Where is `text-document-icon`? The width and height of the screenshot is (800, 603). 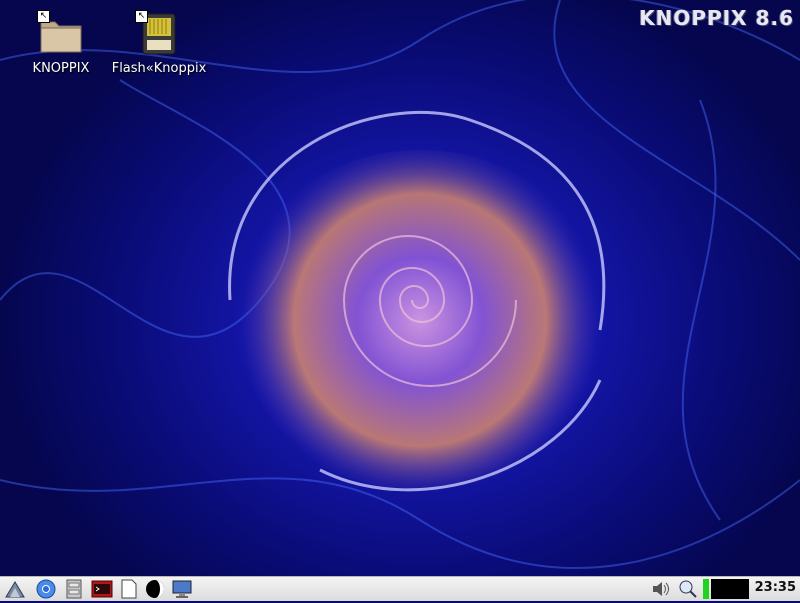 text-document-icon is located at coordinates (129, 589).